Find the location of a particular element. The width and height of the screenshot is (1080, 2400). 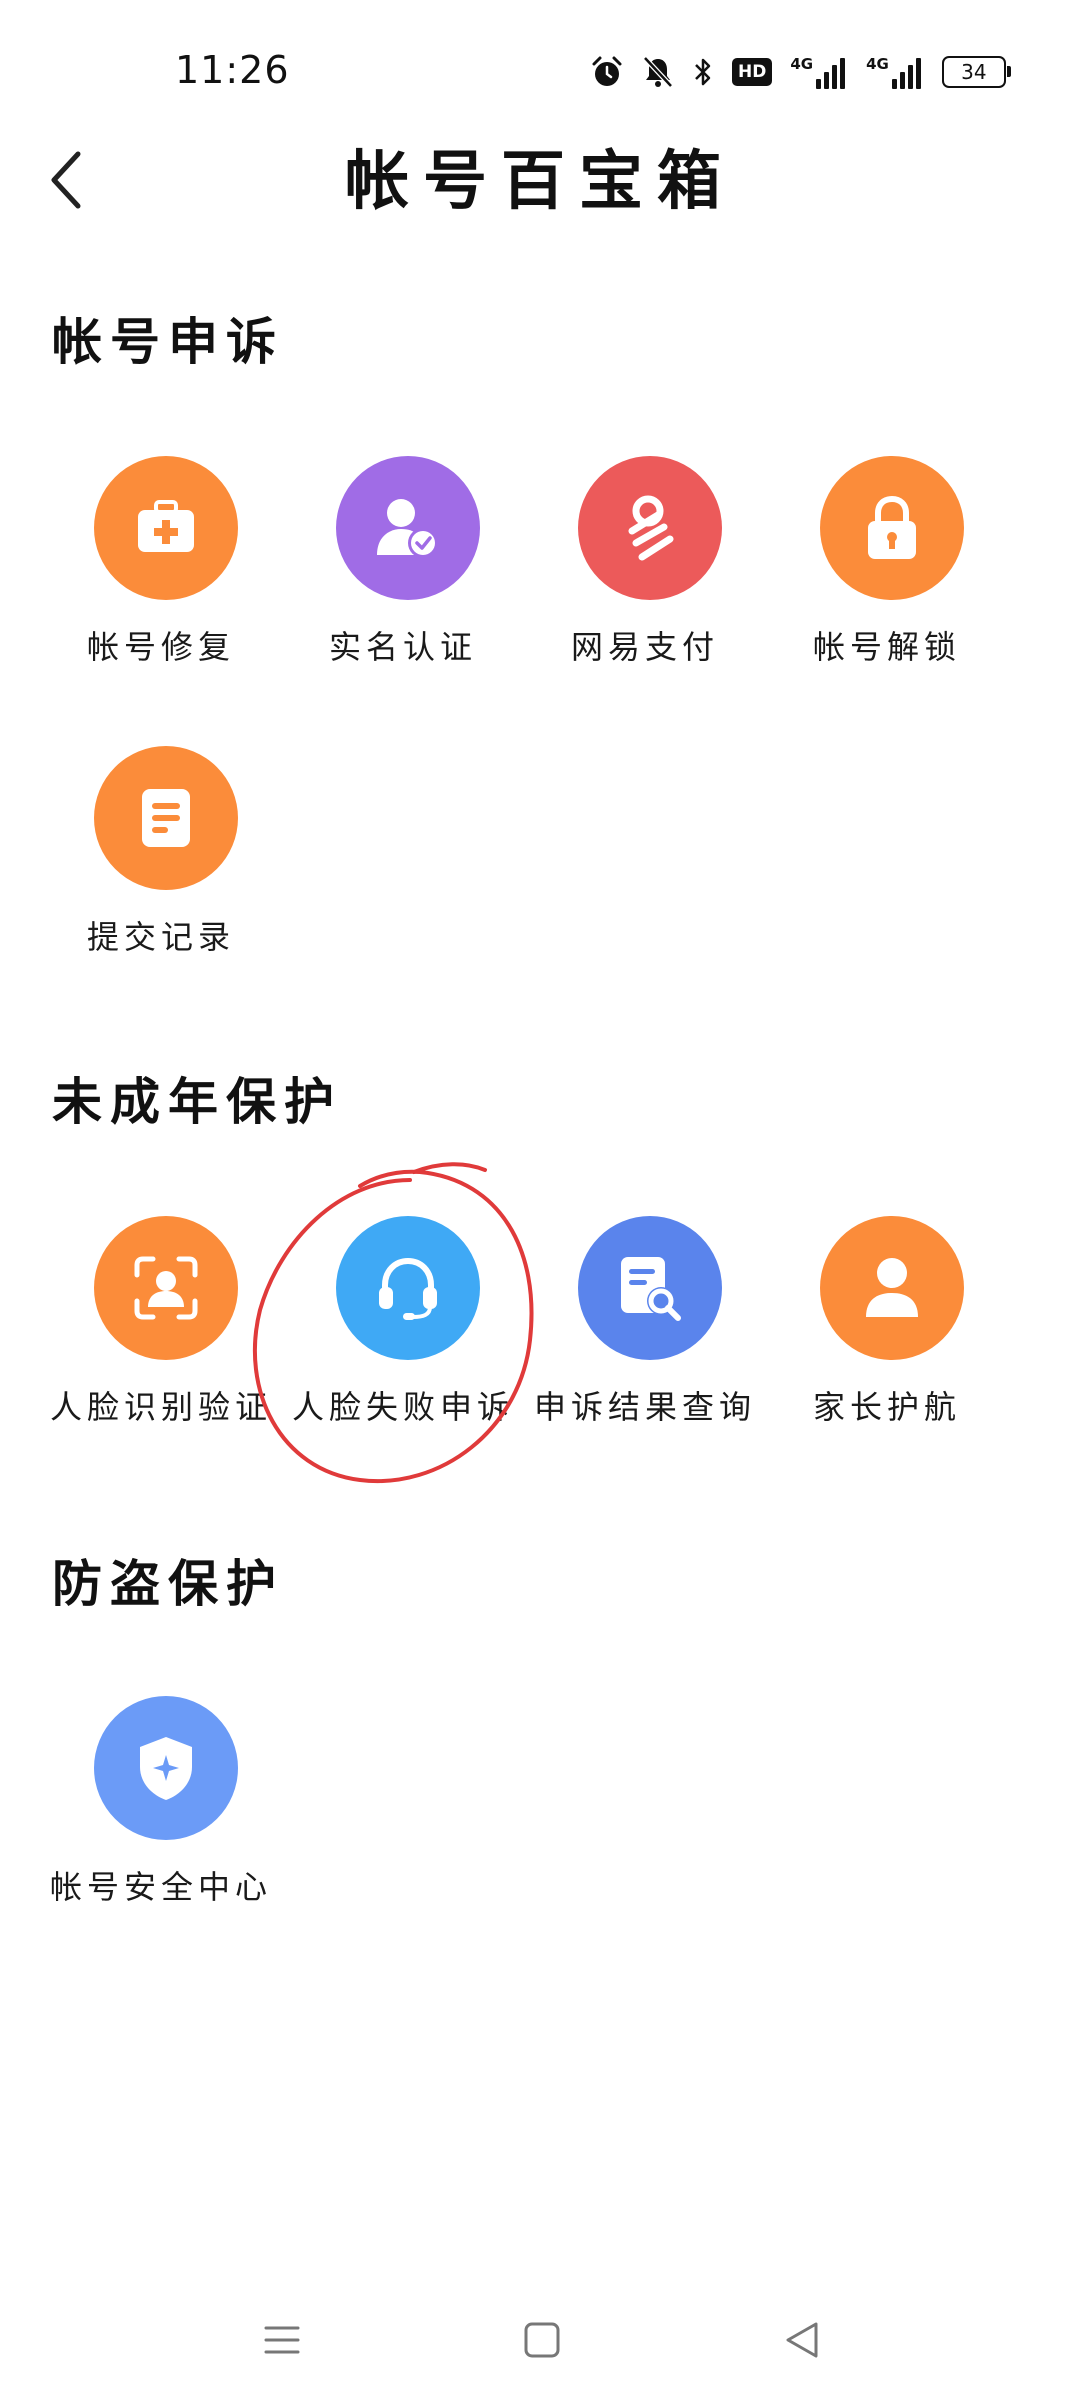

back-triangle-icon is located at coordinates (802, 2340).